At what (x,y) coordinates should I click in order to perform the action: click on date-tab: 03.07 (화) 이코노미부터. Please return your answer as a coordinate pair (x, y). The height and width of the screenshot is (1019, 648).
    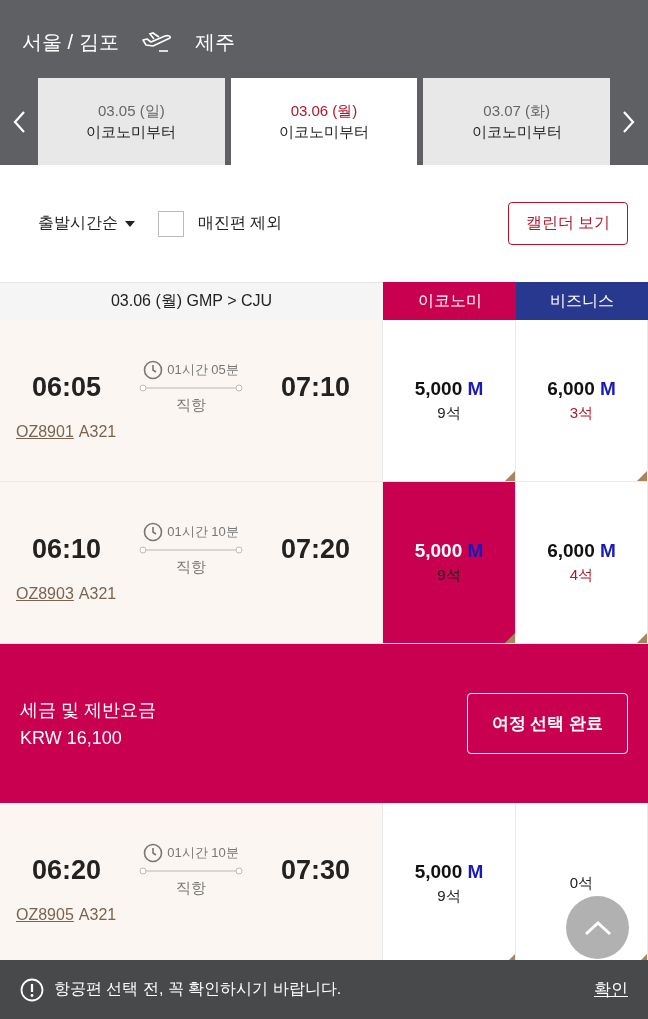
    Looking at the image, I should click on (516, 121).